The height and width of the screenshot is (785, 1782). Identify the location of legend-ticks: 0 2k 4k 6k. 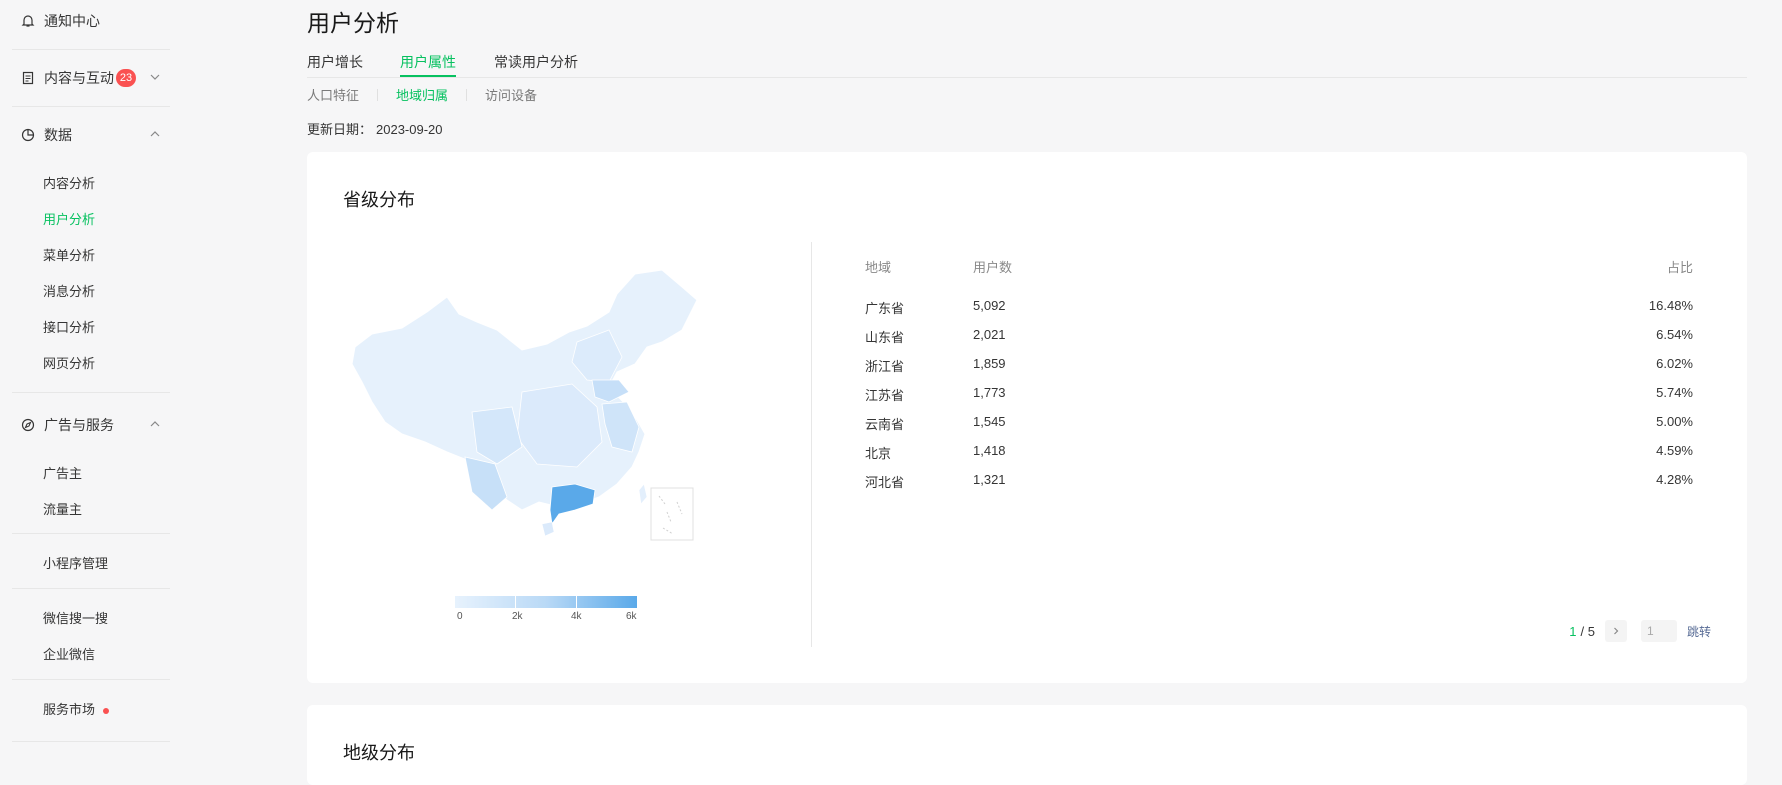
(550, 618).